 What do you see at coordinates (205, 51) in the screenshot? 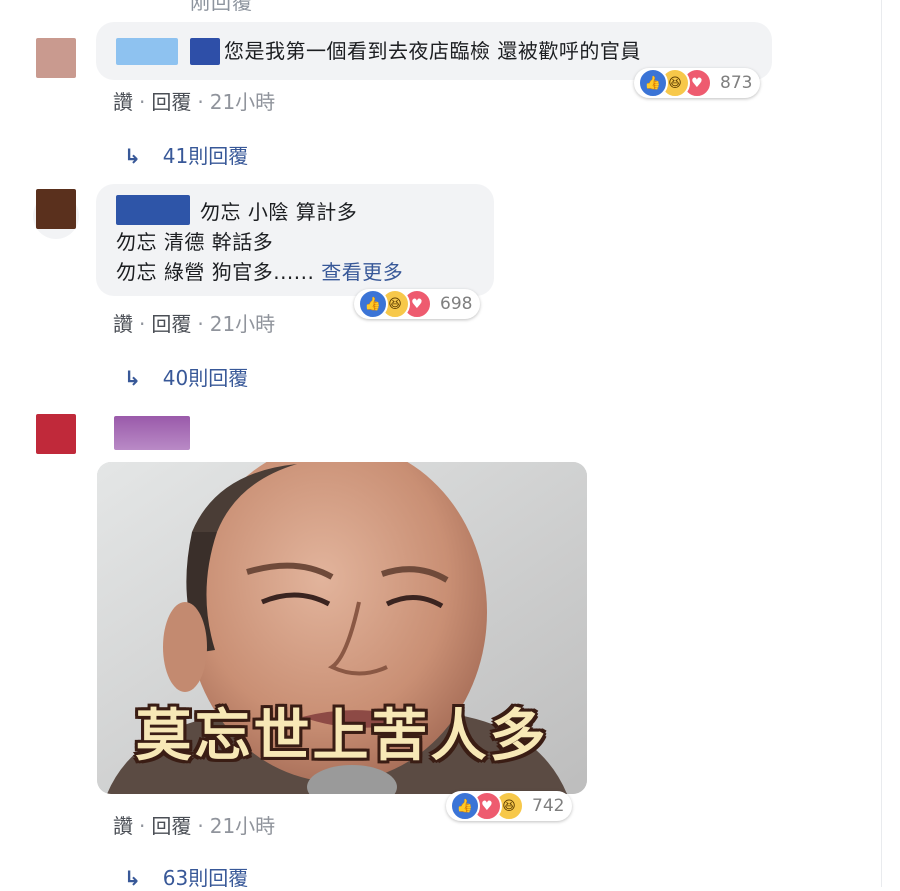
I see `commenter-name-part` at bounding box center [205, 51].